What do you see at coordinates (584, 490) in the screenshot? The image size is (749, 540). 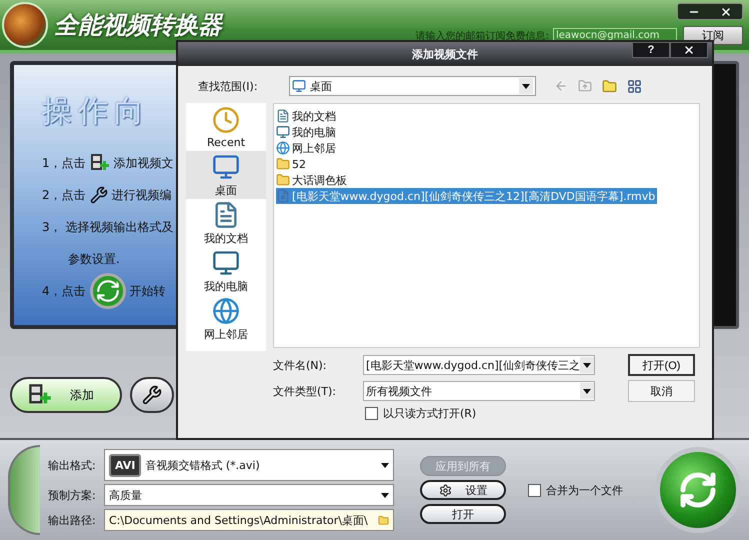 I see `merge-label: 合并为一个文件` at bounding box center [584, 490].